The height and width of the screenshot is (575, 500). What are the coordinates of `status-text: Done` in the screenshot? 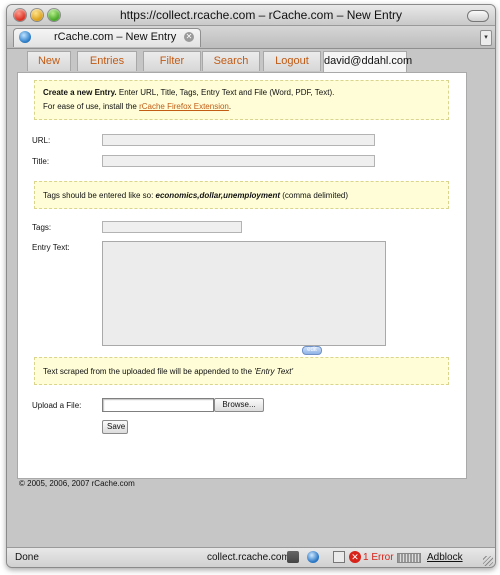 It's located at (27, 557).